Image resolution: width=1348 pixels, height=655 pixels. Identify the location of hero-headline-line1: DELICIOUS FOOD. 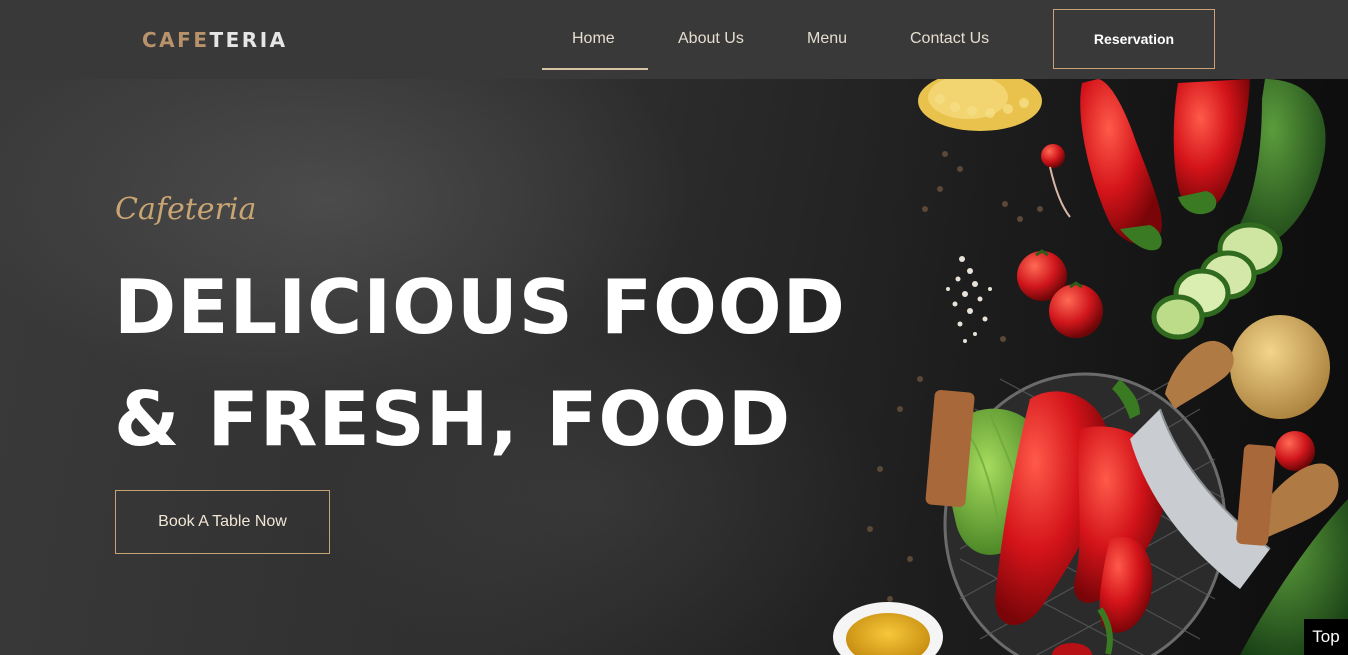
(480, 307).